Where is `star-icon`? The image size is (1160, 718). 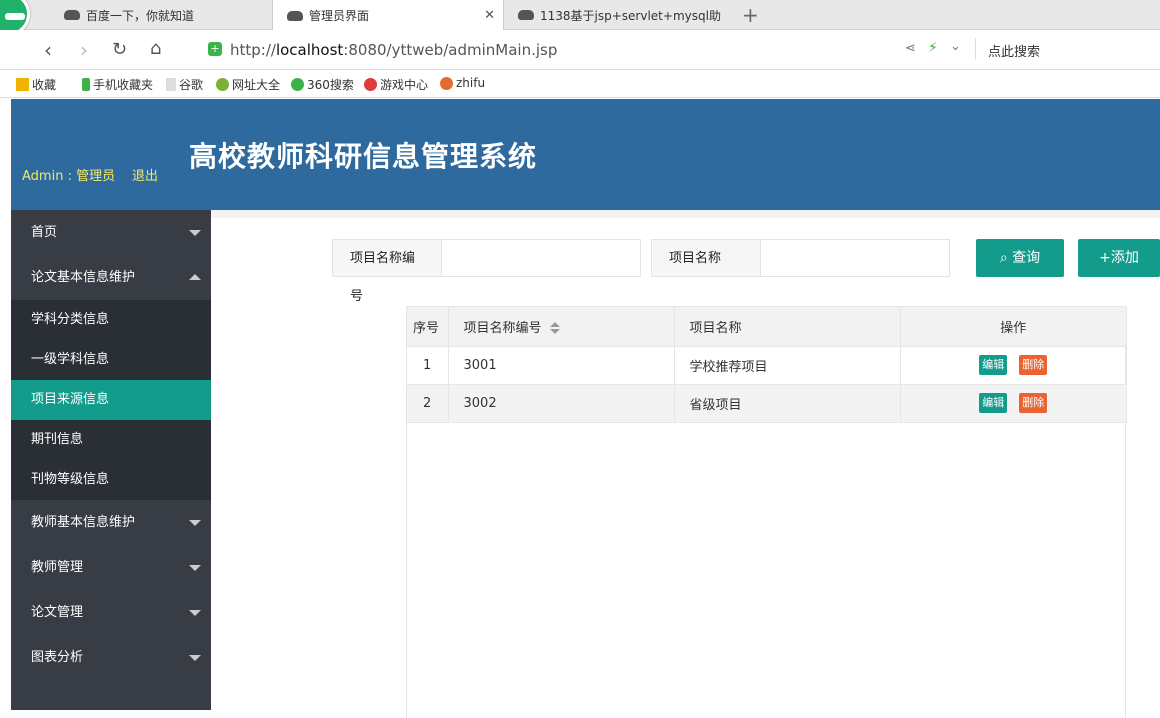
star-icon is located at coordinates (22, 84).